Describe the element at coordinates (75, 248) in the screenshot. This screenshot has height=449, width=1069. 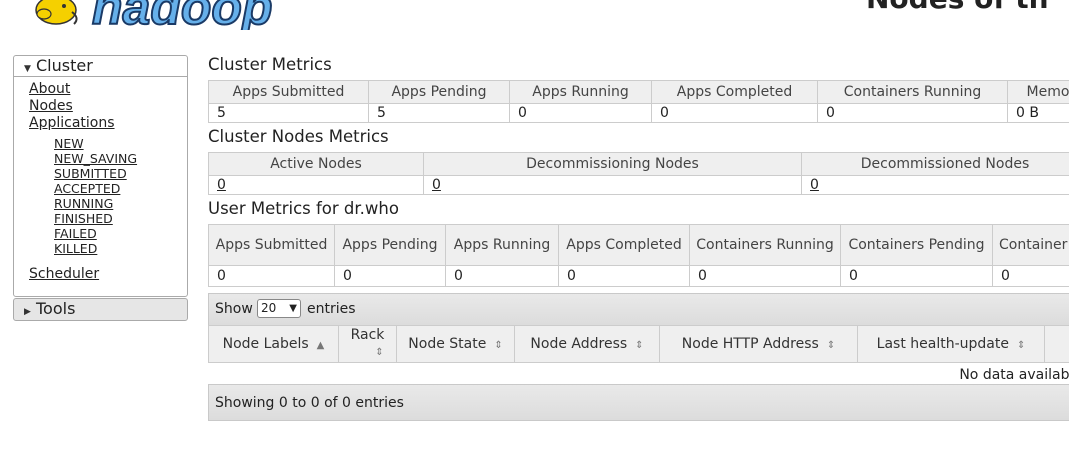
I see `nav-app-state-killed: KILLED` at that location.